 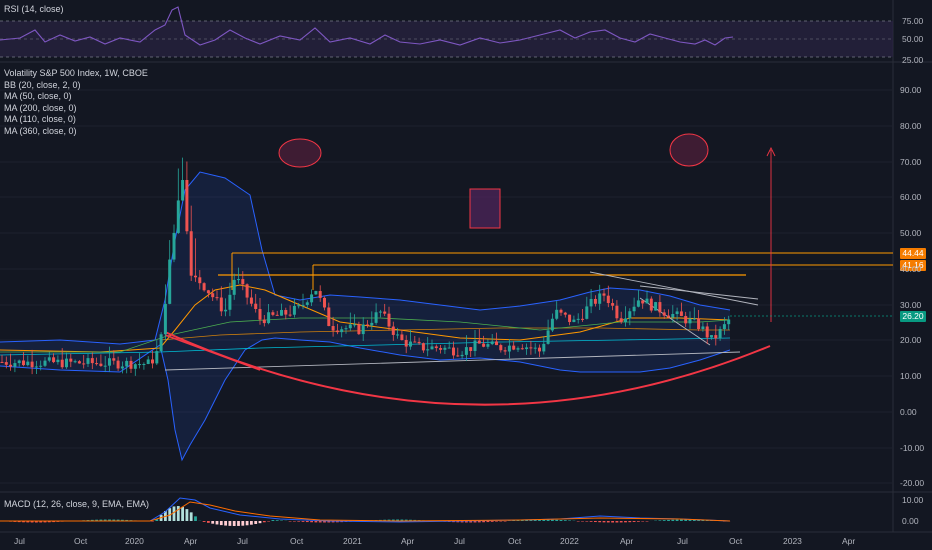 What do you see at coordinates (40, 130) in the screenshot?
I see `indicator-ma360: MA (360, close, 0)` at bounding box center [40, 130].